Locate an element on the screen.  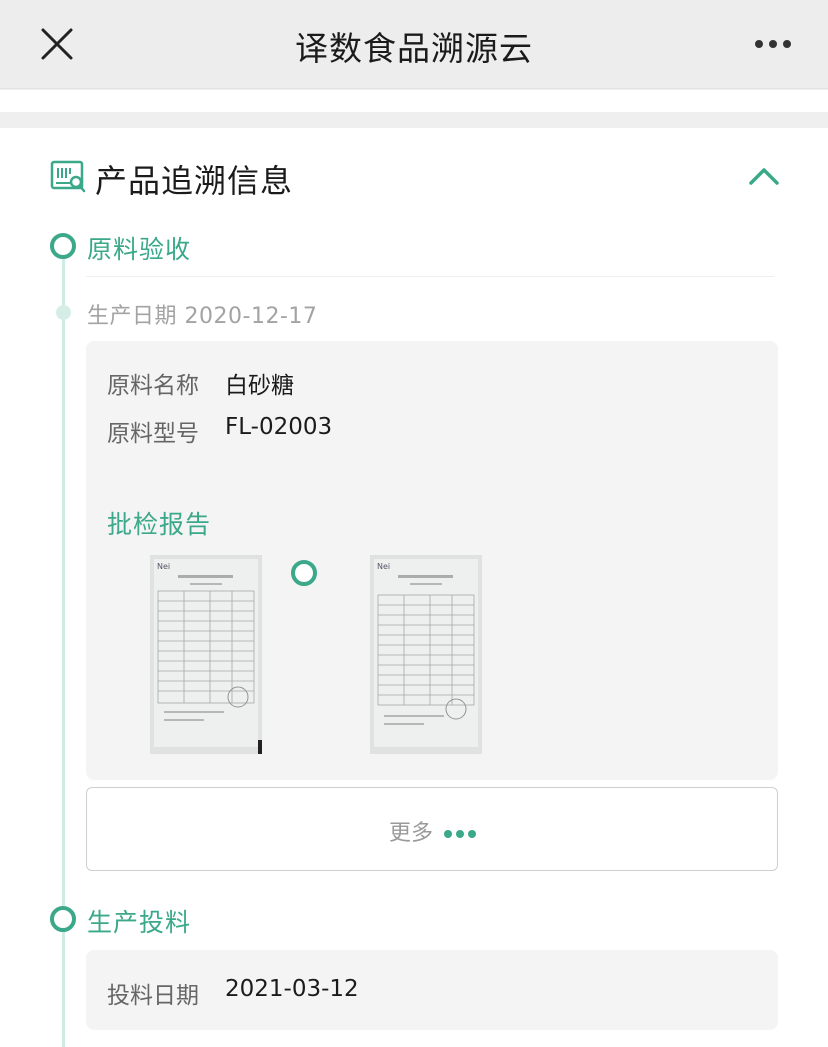
report-image-2: Nei is located at coordinates (426, 654).